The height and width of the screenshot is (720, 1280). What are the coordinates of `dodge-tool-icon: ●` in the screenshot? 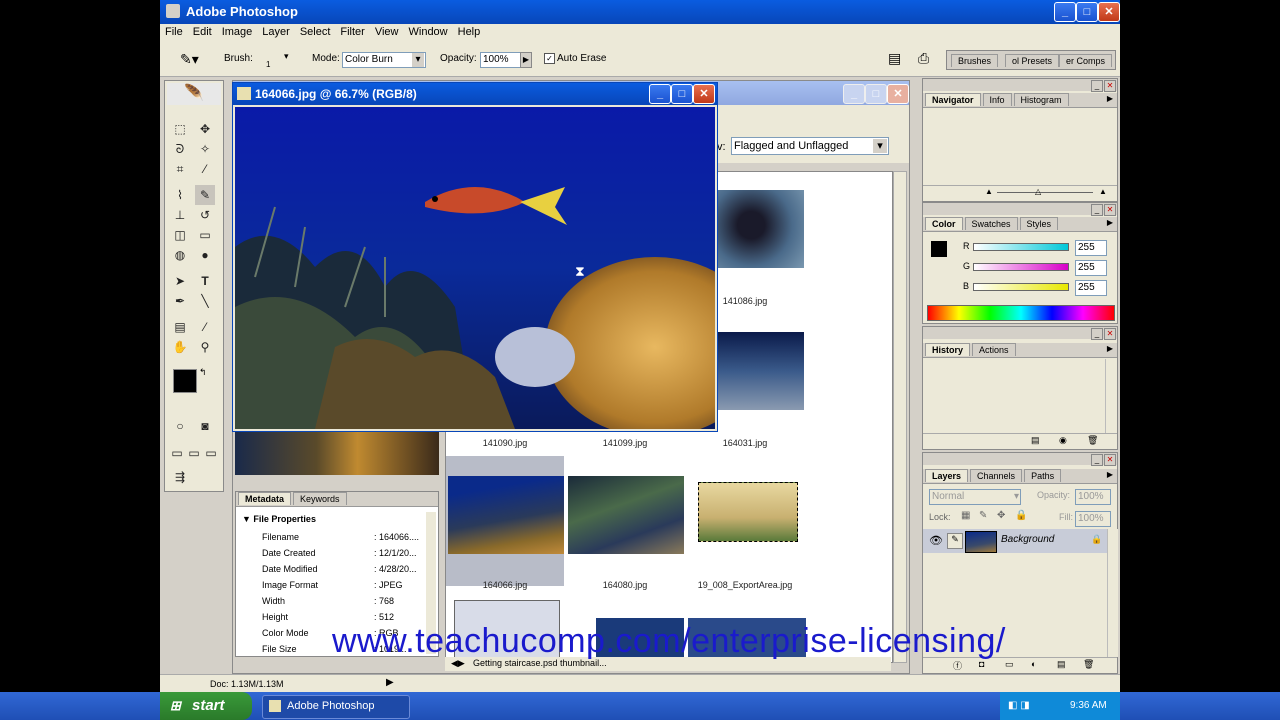 It's located at (205, 255).